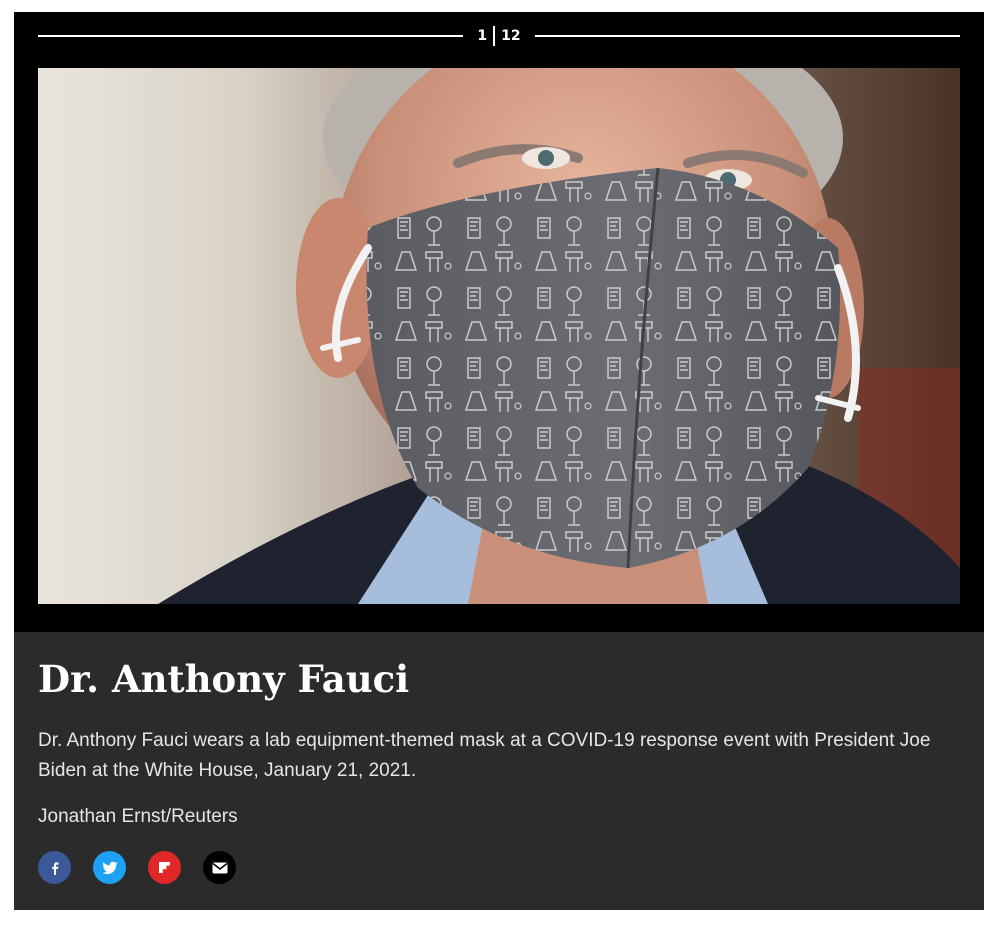  I want to click on counter-separator, so click(494, 36).